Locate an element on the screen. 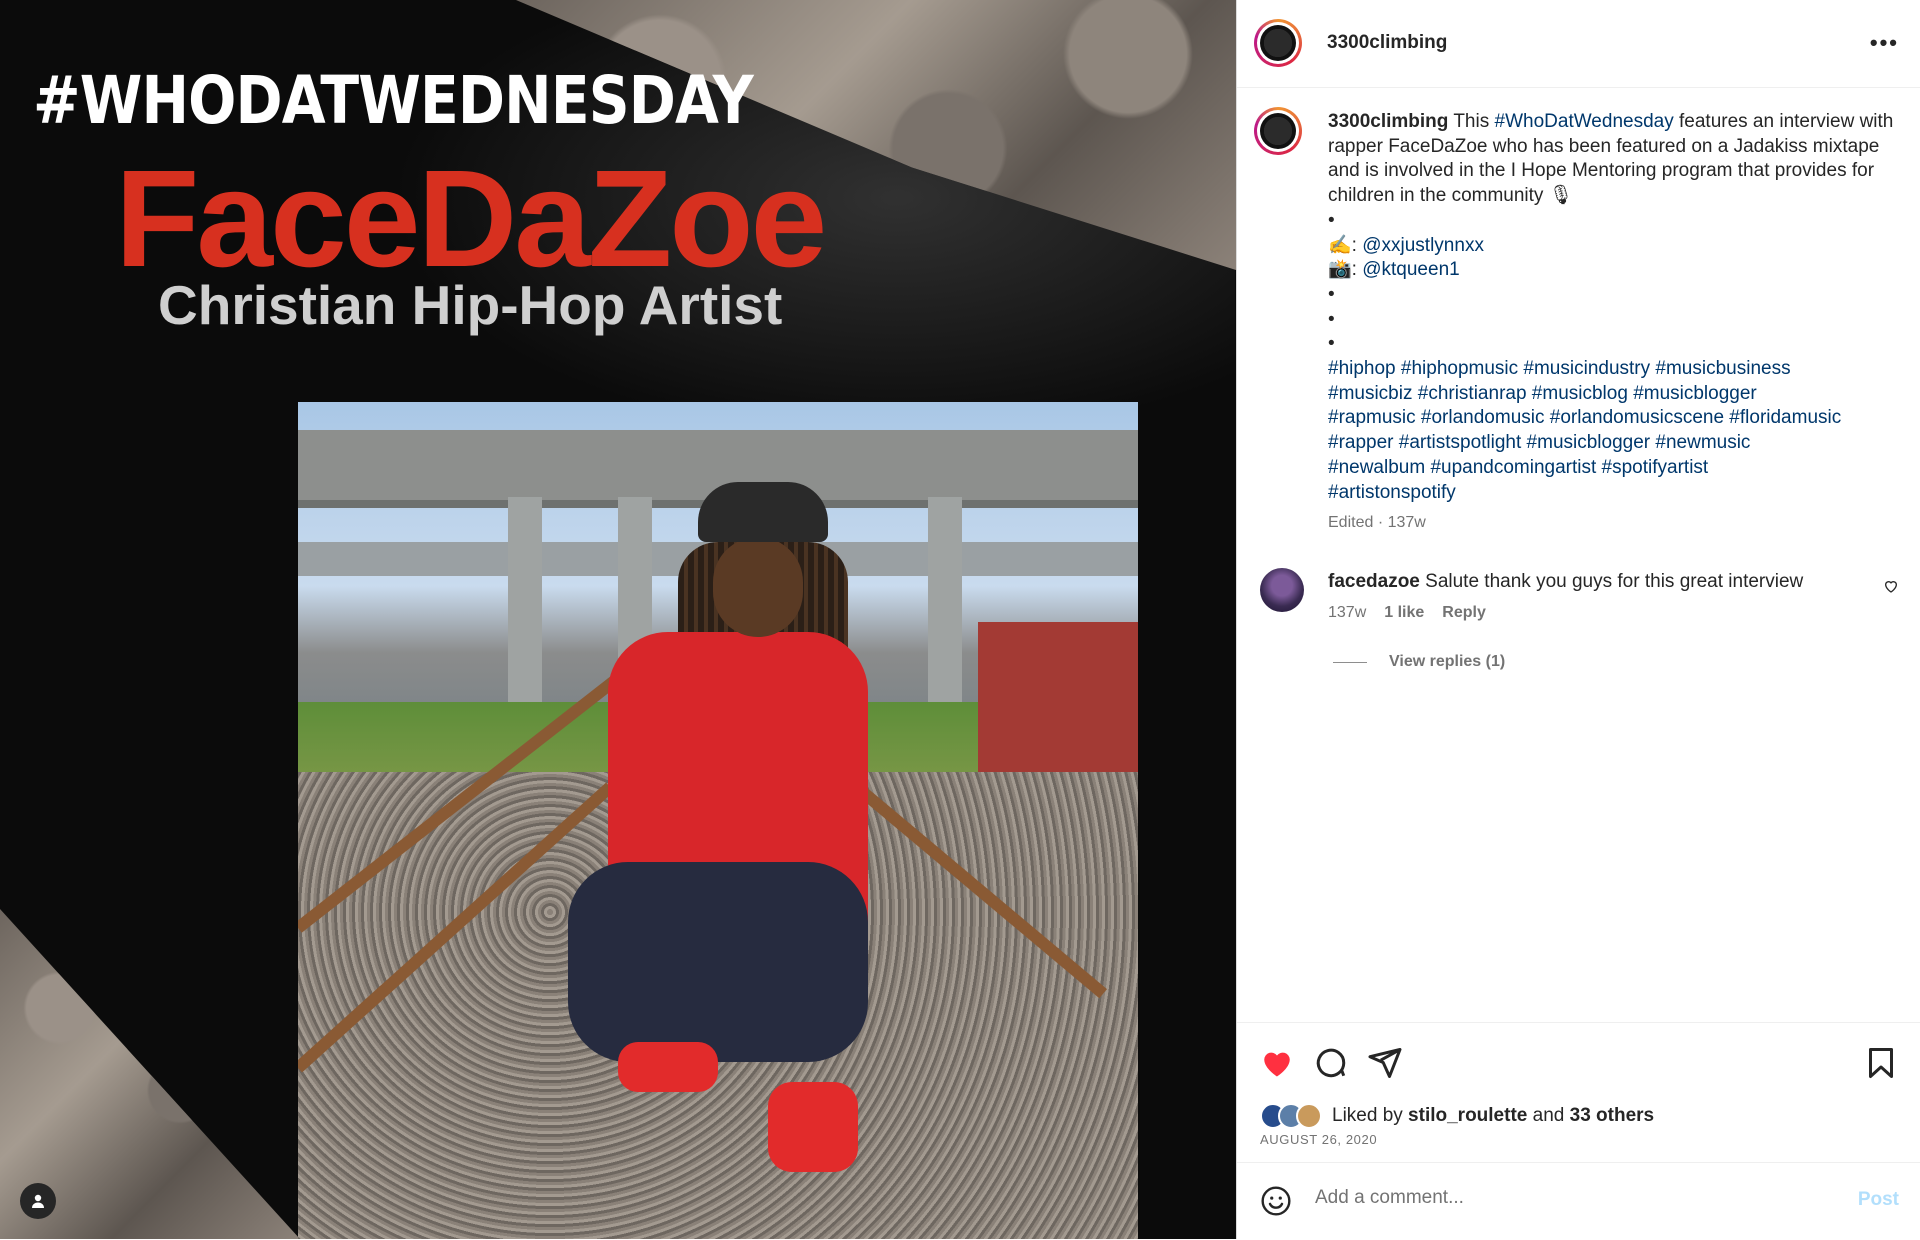 This screenshot has width=1920, height=1240. photo-artist-figure is located at coordinates (708, 842).